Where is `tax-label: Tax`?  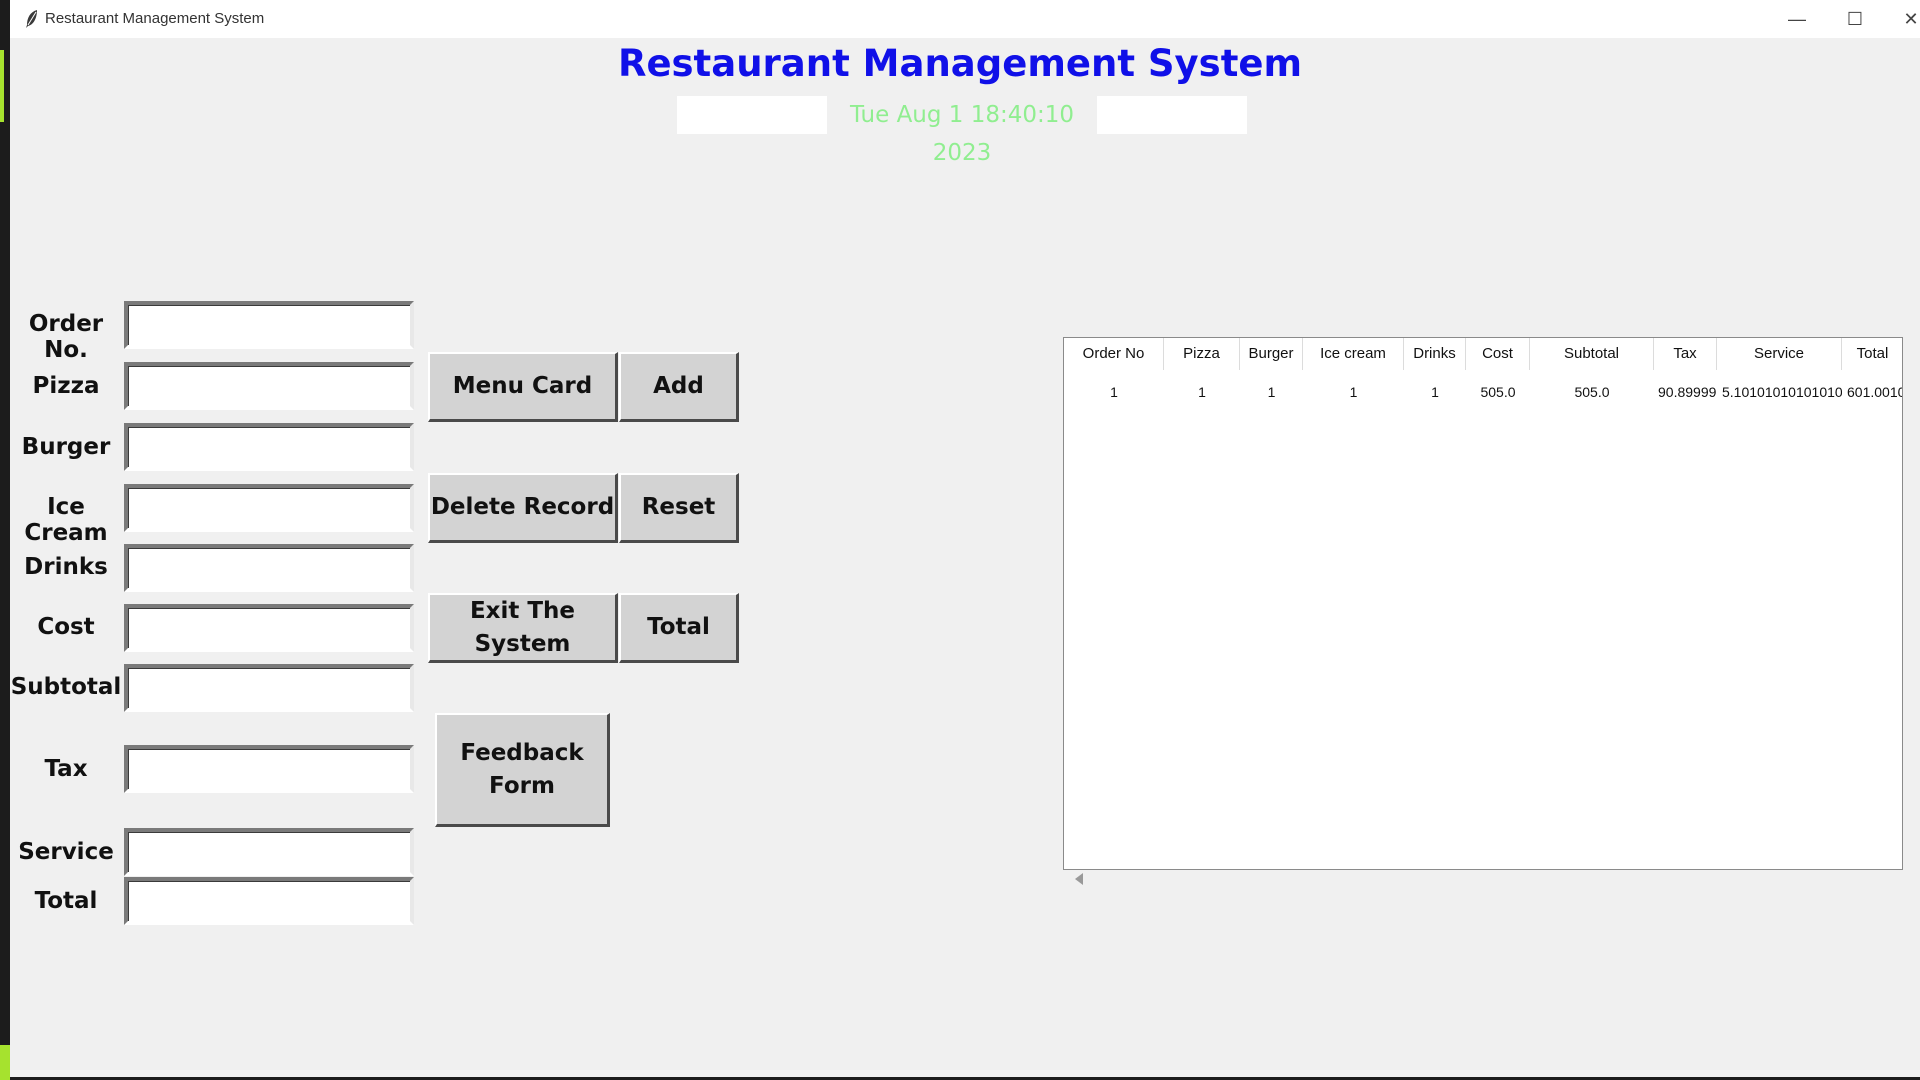 tax-label: Tax is located at coordinates (66, 769).